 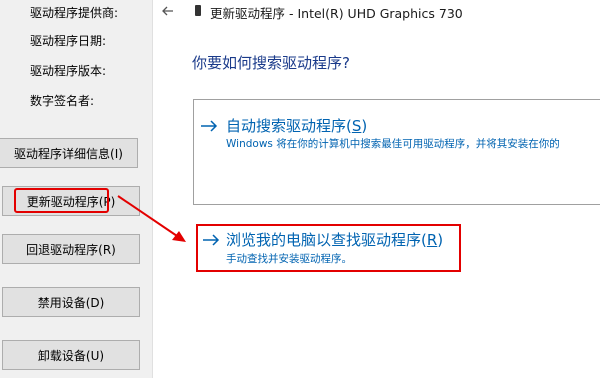 What do you see at coordinates (71, 249) in the screenshot?
I see `rollback-driver-button: 回退驱动程序(R)` at bounding box center [71, 249].